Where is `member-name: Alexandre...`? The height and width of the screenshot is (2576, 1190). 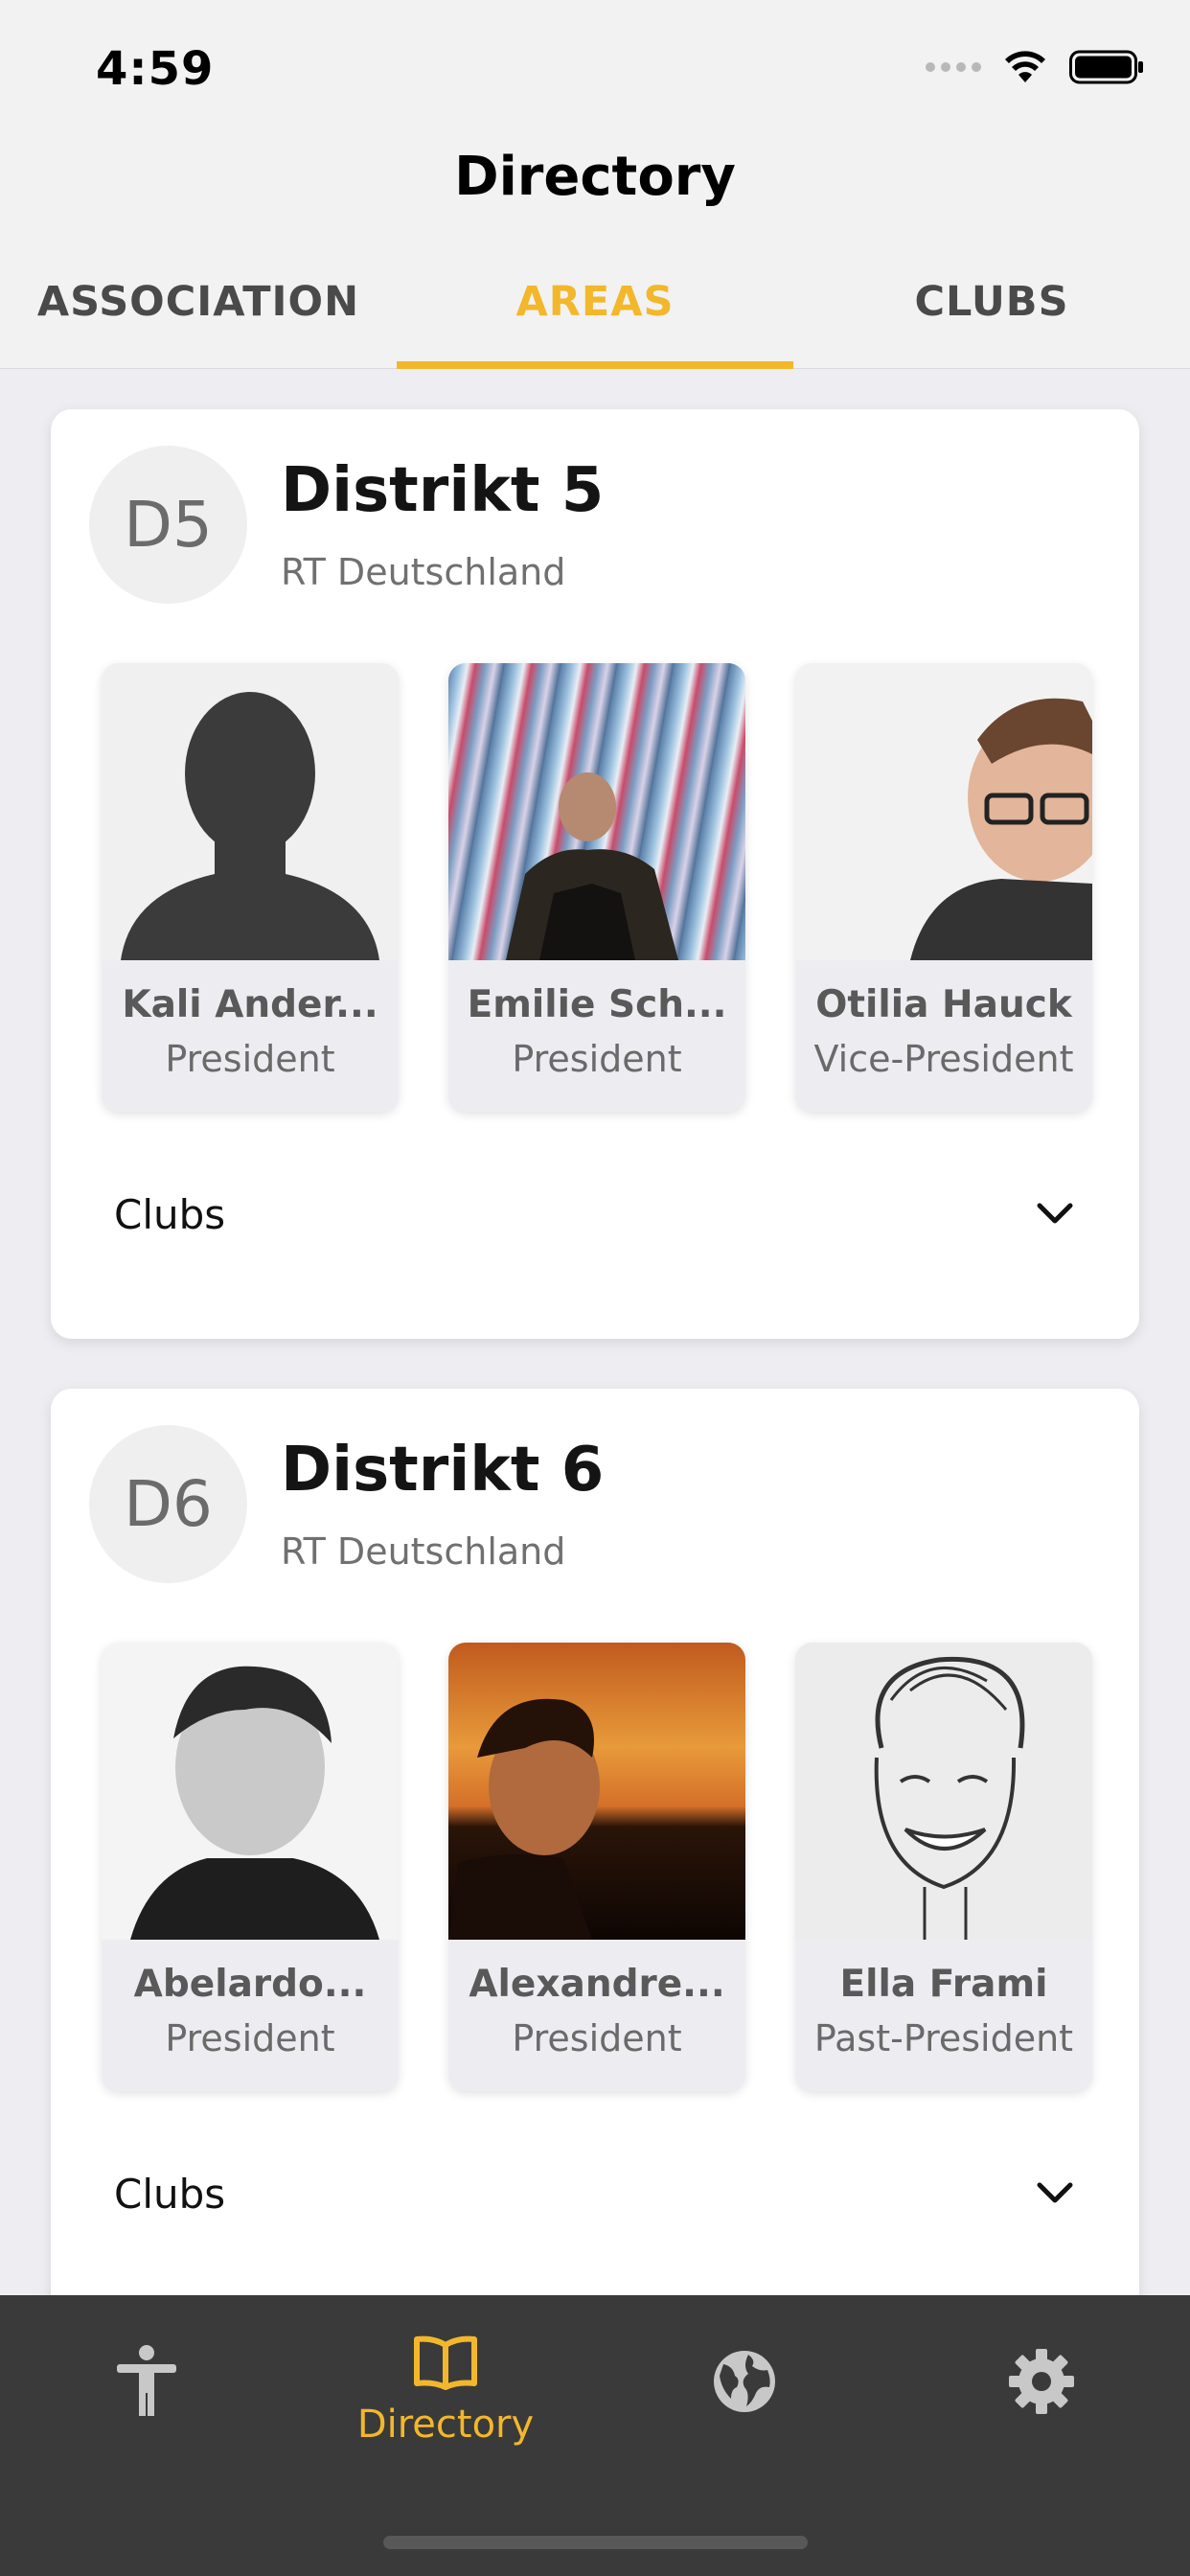
member-name: Alexandre... is located at coordinates (597, 1984).